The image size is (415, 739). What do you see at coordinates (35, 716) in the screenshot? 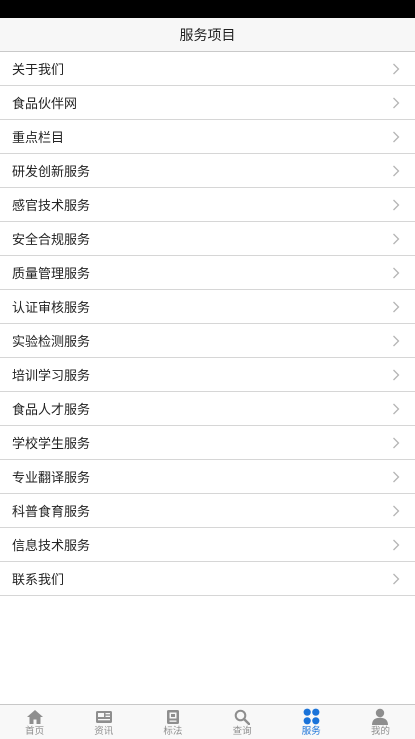
I see `home-icon` at bounding box center [35, 716].